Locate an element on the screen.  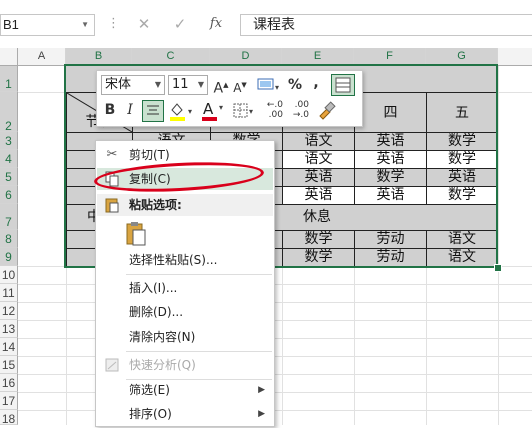
menu-item-clear-contents: 清除内容(N) is located at coordinates (185, 337).